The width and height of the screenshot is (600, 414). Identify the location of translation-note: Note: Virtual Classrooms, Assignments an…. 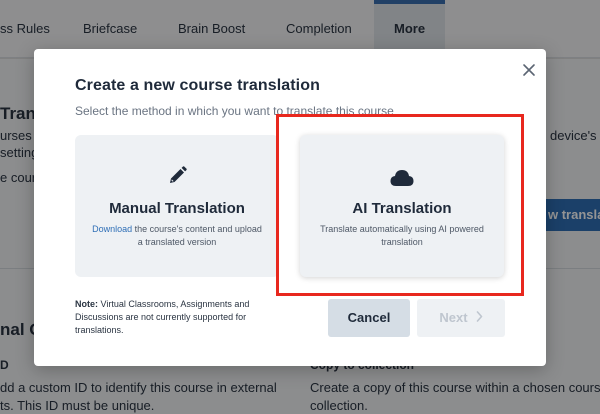
(175, 317).